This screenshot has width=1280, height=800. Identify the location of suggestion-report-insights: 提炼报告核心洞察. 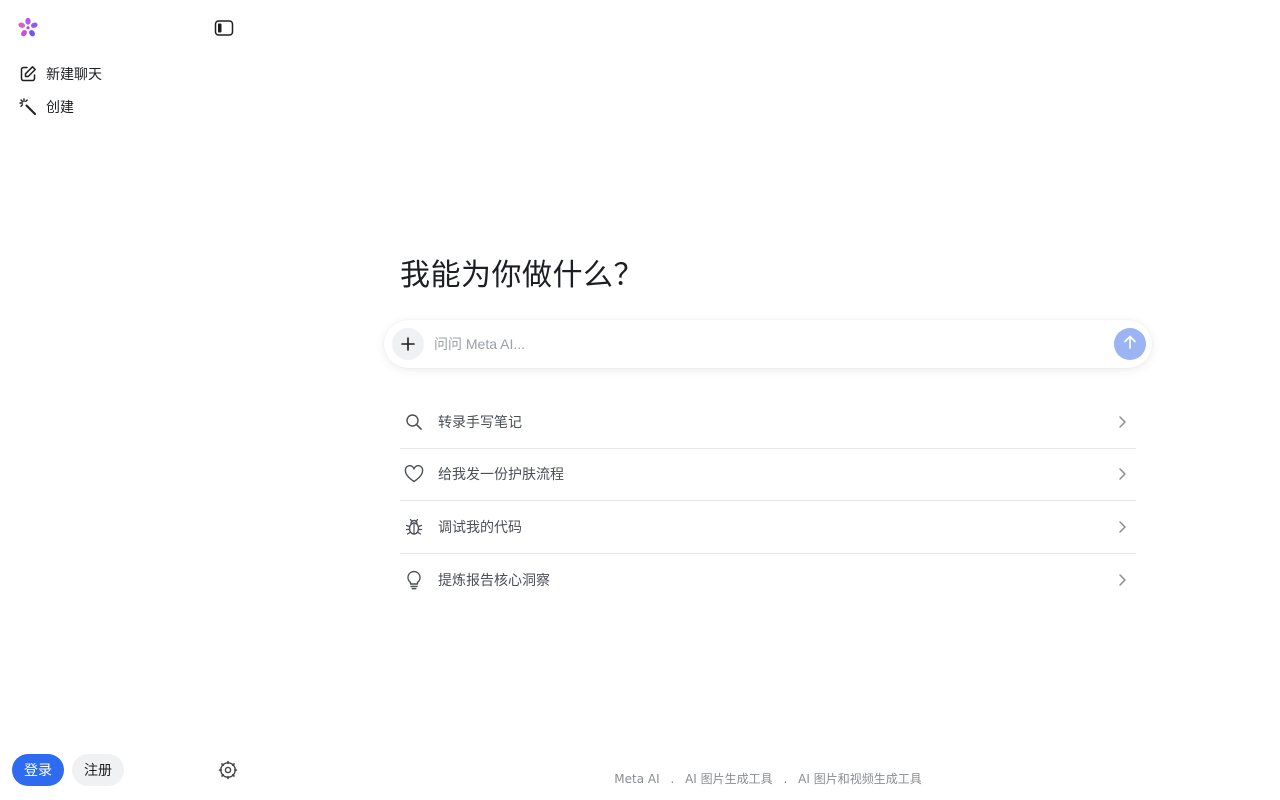
(768, 580).